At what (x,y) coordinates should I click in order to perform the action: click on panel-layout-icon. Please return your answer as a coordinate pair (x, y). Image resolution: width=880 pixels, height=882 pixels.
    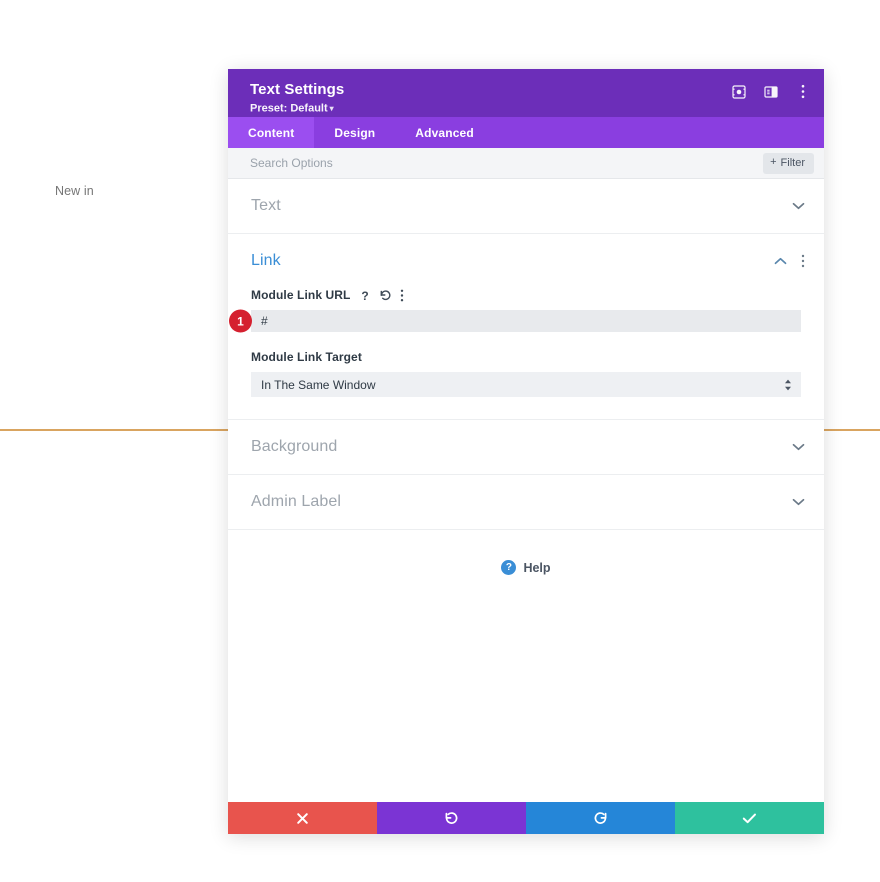
    Looking at the image, I should click on (770, 91).